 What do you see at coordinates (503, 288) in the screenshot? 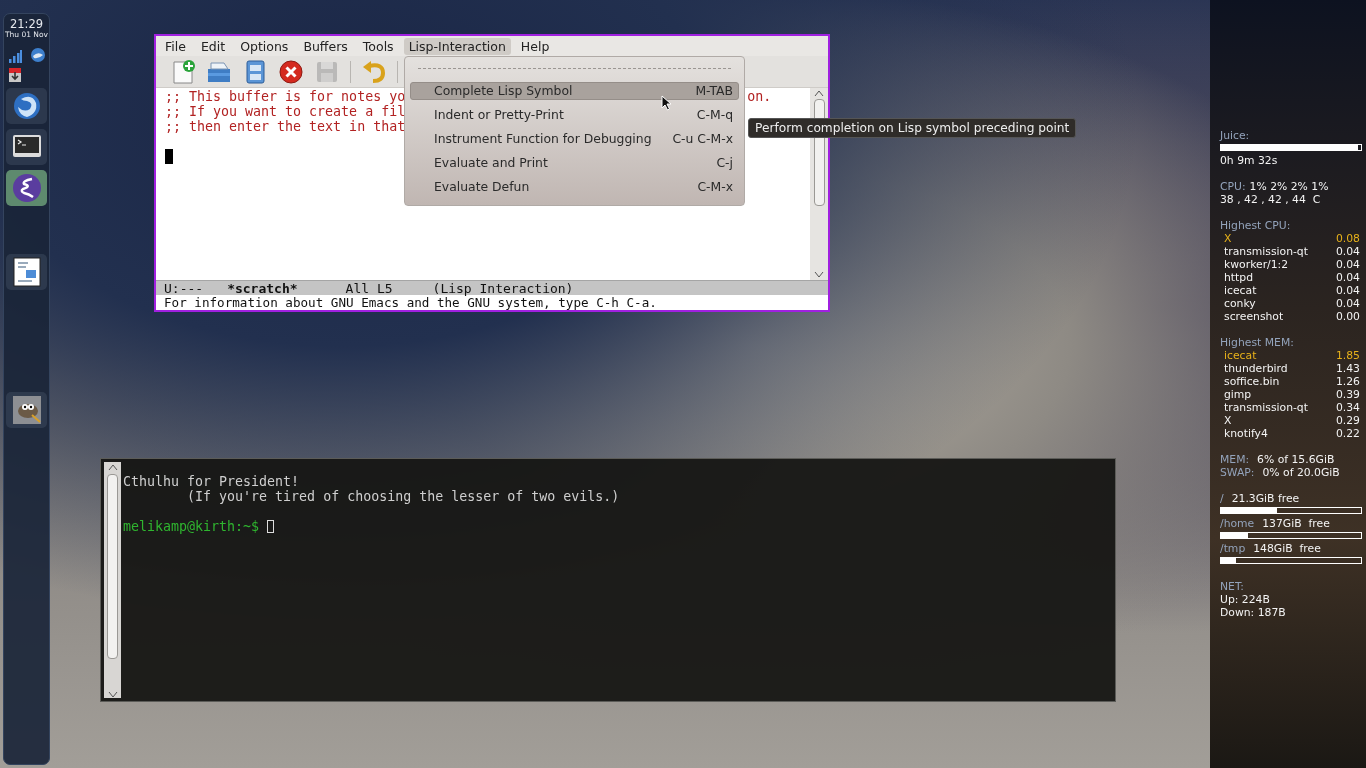
I see `mode-name: (Lisp Interaction)` at bounding box center [503, 288].